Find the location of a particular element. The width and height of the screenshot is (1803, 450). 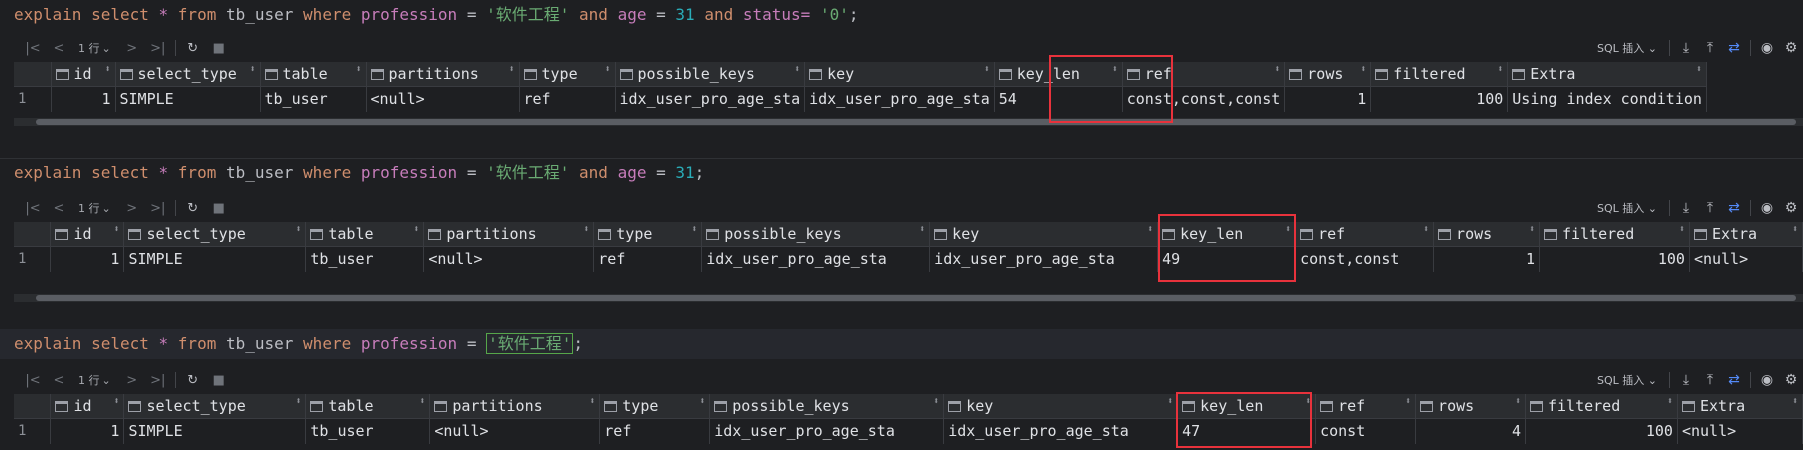

column-header: table ⬍ is located at coordinates (365, 234).